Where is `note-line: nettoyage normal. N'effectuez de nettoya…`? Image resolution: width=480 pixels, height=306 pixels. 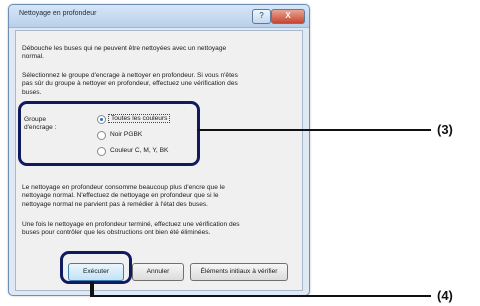
note-line: nettoyage normal. N'effectuez de nettoya… is located at coordinates (120, 196).